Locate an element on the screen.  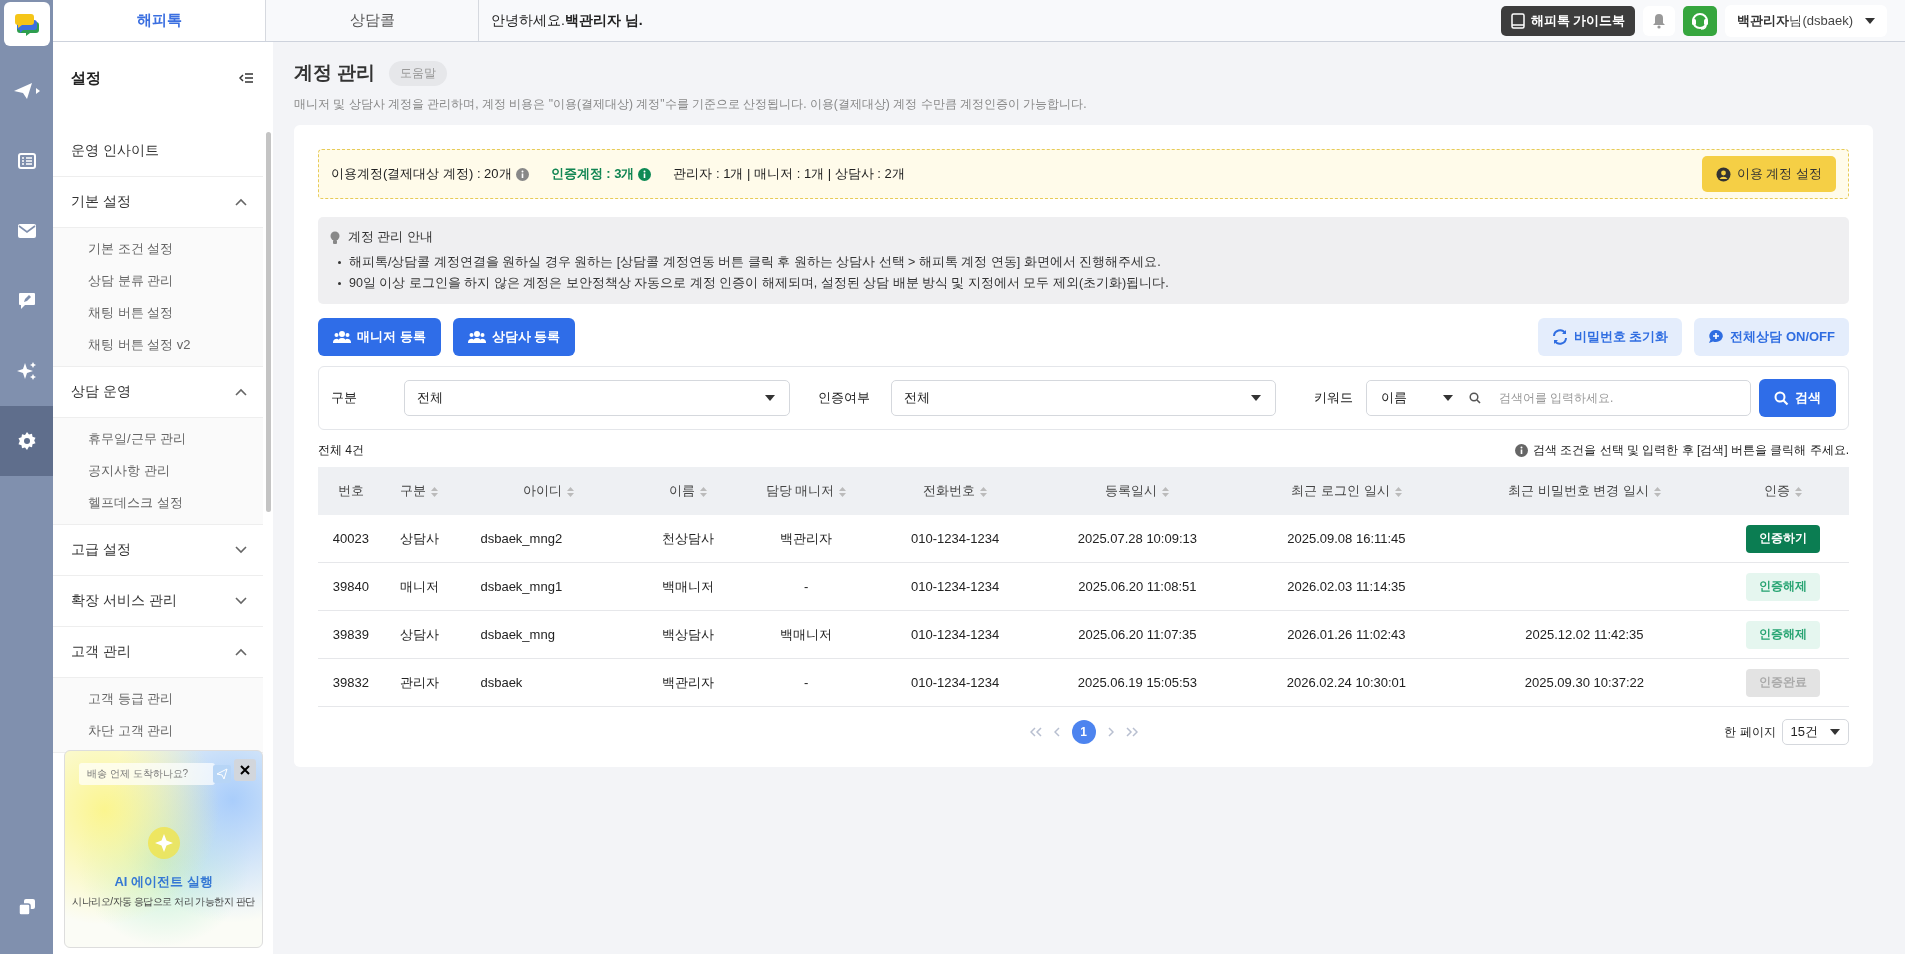
promo-subtitle: 시나리오/자동 응답으로 처리 가능한지 판단 is located at coordinates (163, 902).